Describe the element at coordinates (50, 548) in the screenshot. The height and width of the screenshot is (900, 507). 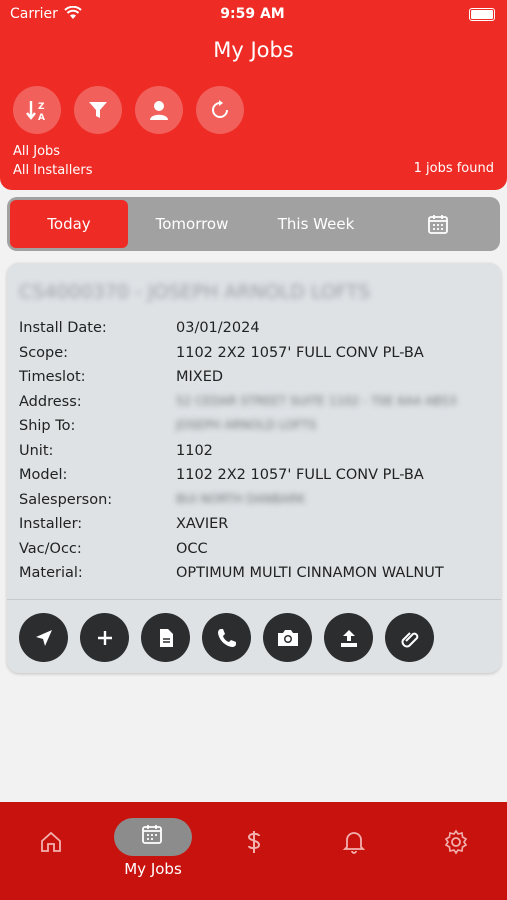
I see `detail-label: Vac/Occ:` at that location.